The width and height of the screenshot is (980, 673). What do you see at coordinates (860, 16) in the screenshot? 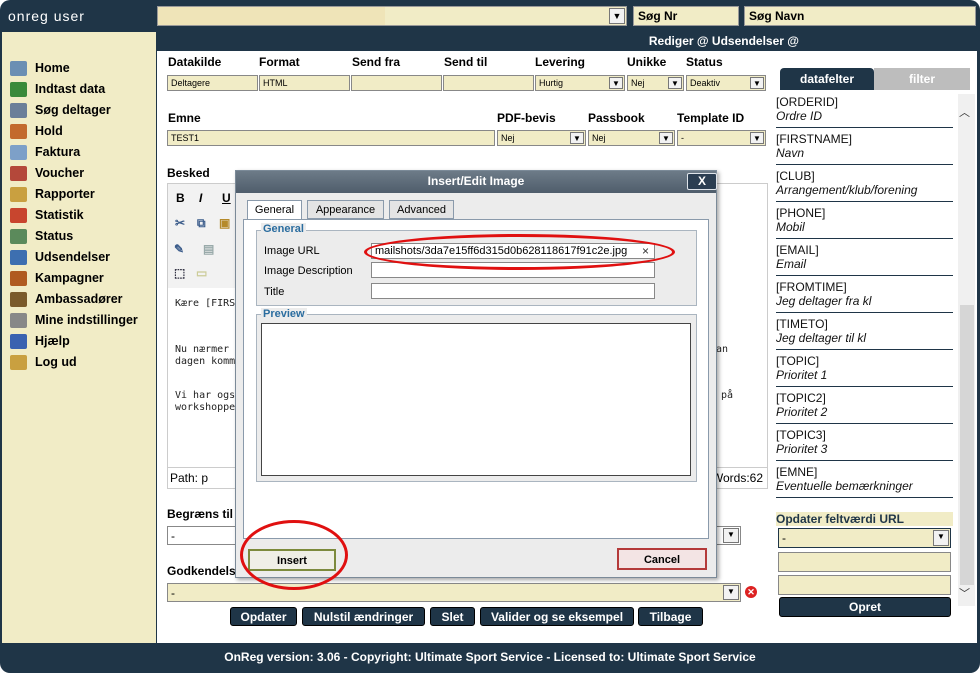
I see `search-navn-input: Søg Navn` at bounding box center [860, 16].